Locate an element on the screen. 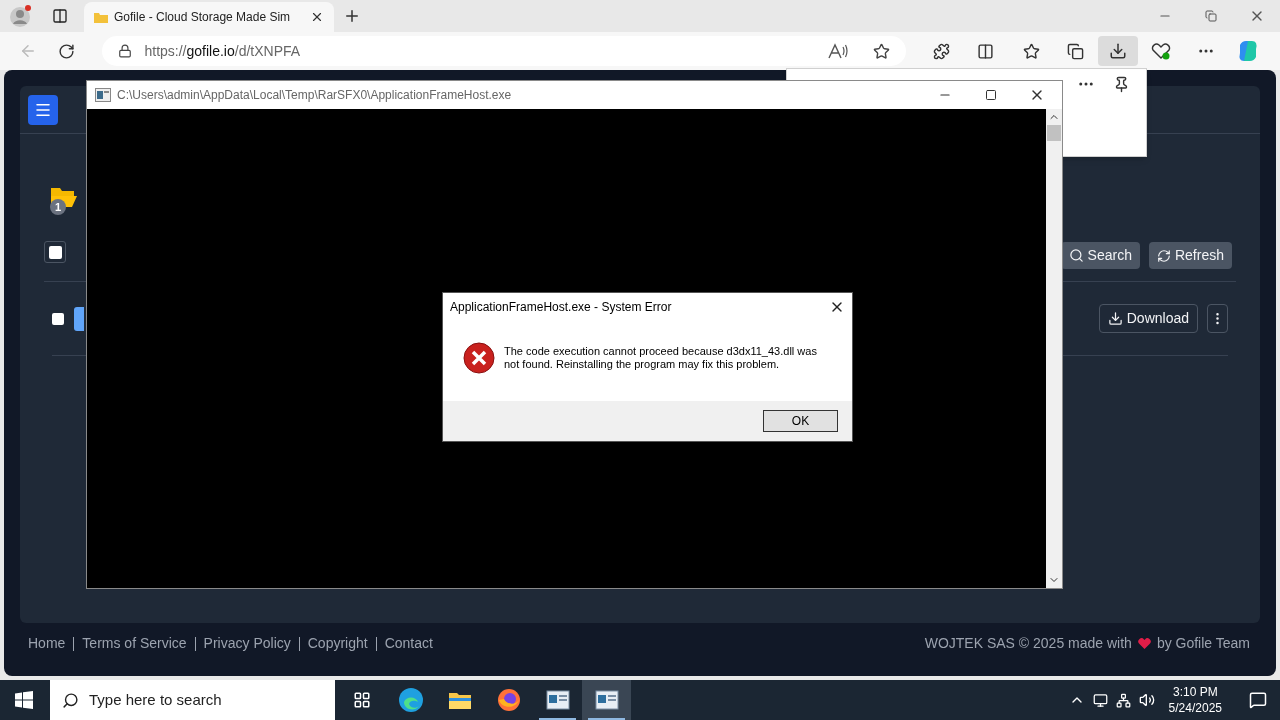 This screenshot has height=720, width=1280. heart-icon is located at coordinates (1144, 643).